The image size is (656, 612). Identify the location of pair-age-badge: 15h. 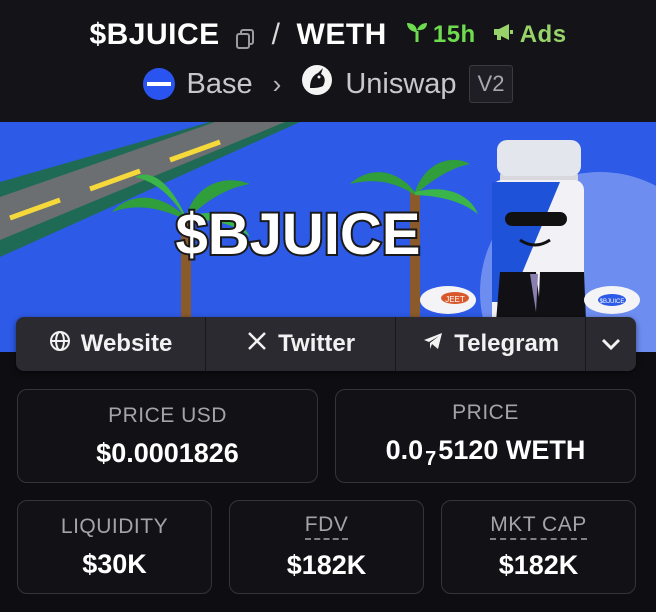
(440, 35).